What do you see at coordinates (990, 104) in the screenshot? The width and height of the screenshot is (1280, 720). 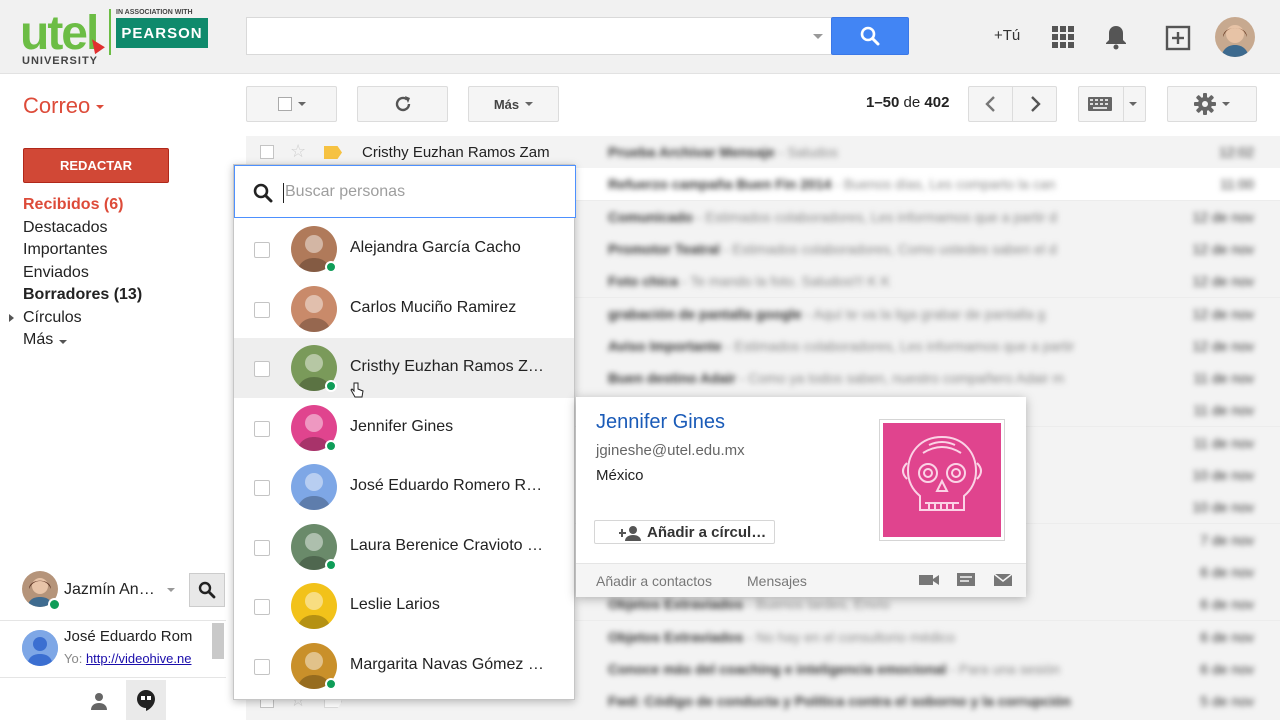 I see `prev-page-button` at bounding box center [990, 104].